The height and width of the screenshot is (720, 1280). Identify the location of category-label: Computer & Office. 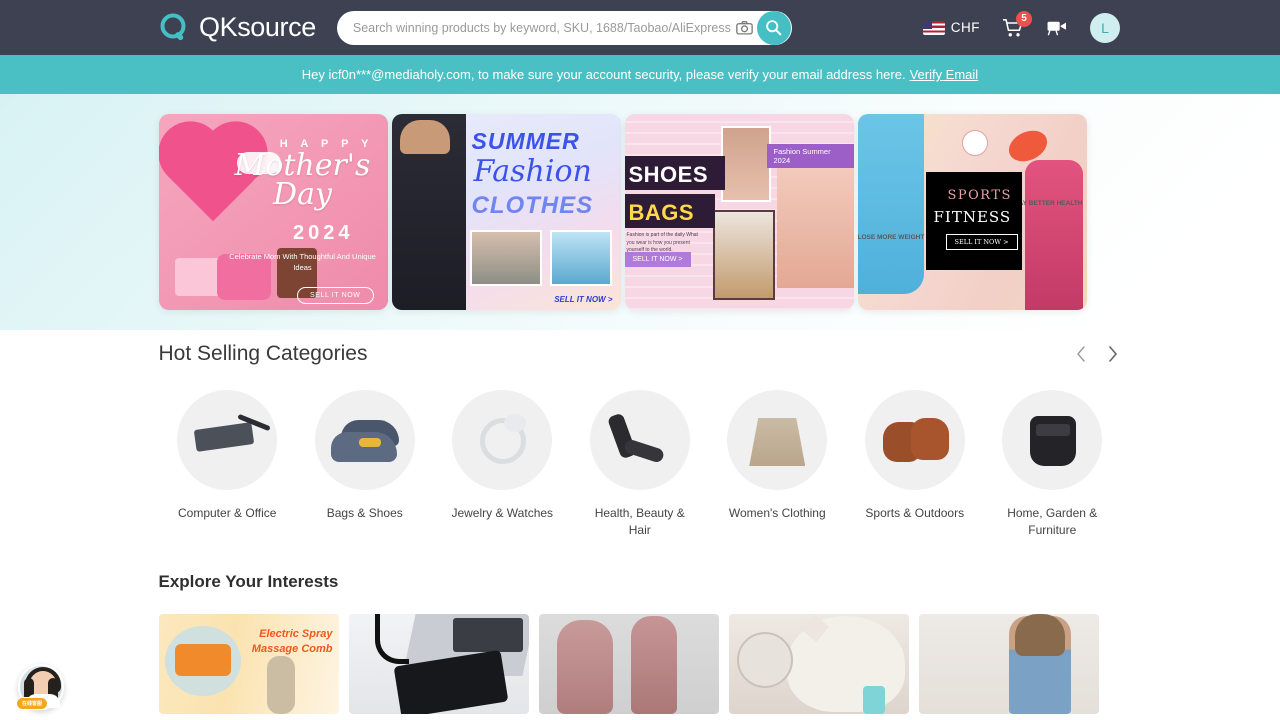
(227, 513).